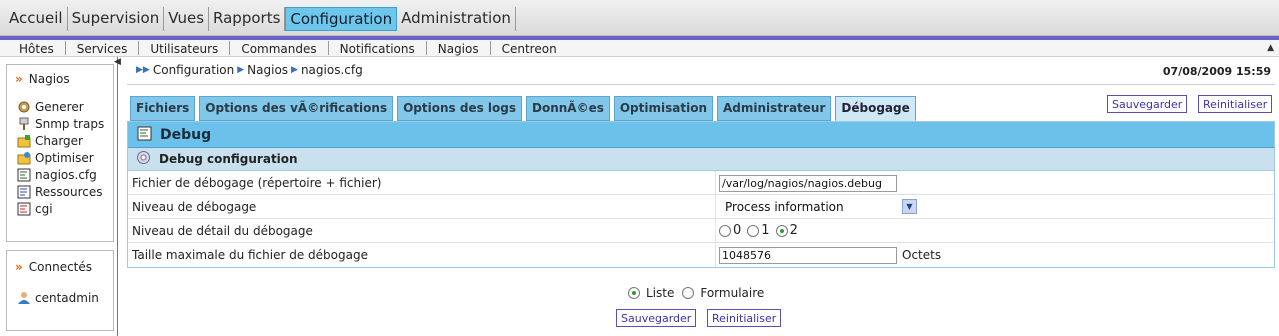 This screenshot has height=336, width=1279. Describe the element at coordinates (44, 209) in the screenshot. I see `sidebar-item-label: cgi` at that location.